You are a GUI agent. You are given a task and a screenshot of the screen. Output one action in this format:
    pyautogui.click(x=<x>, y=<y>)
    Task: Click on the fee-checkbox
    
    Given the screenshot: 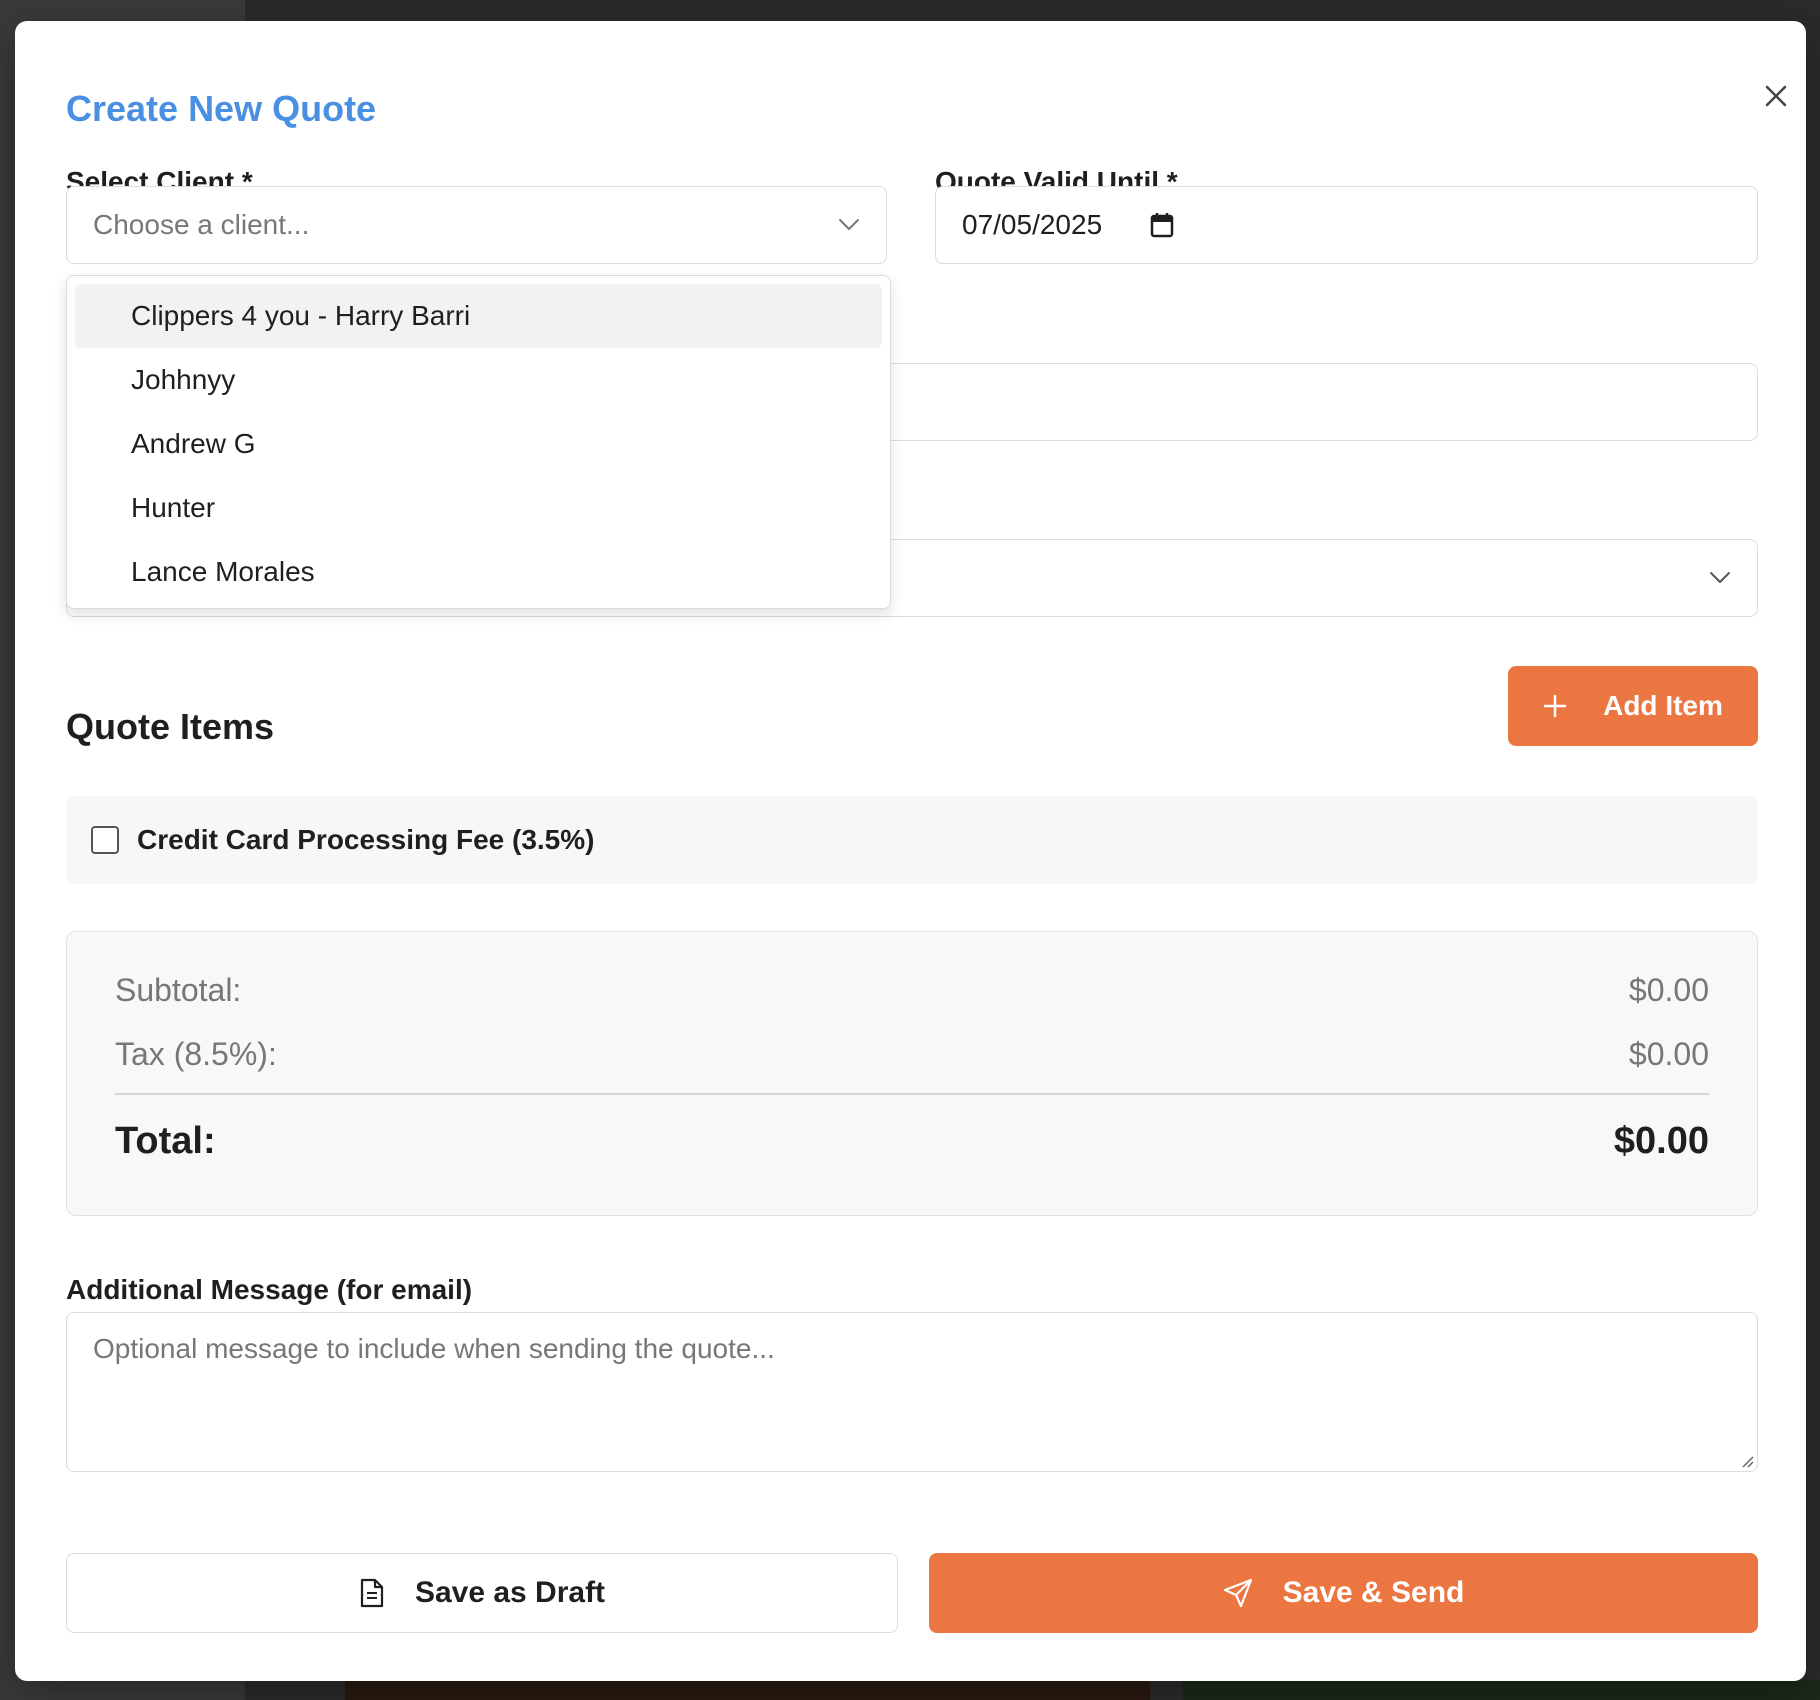 What is the action you would take?
    pyautogui.click(x=105, y=840)
    